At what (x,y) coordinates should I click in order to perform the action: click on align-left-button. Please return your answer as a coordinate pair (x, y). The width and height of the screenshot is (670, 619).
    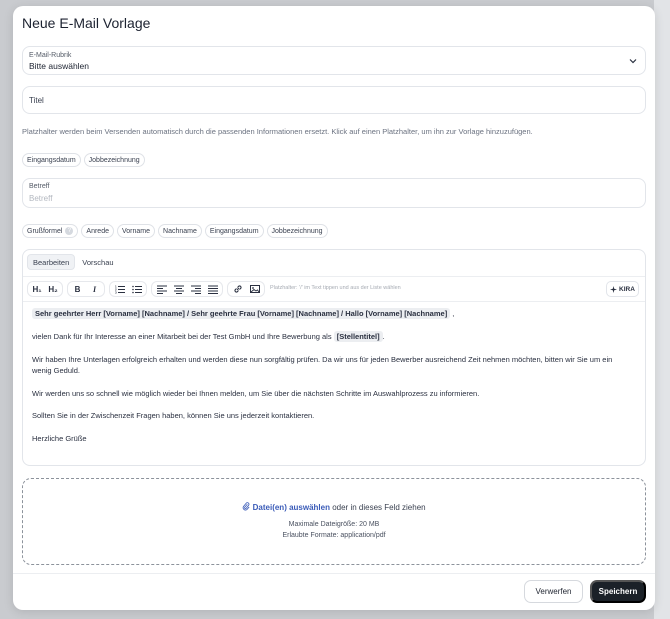
    Looking at the image, I should click on (161, 289).